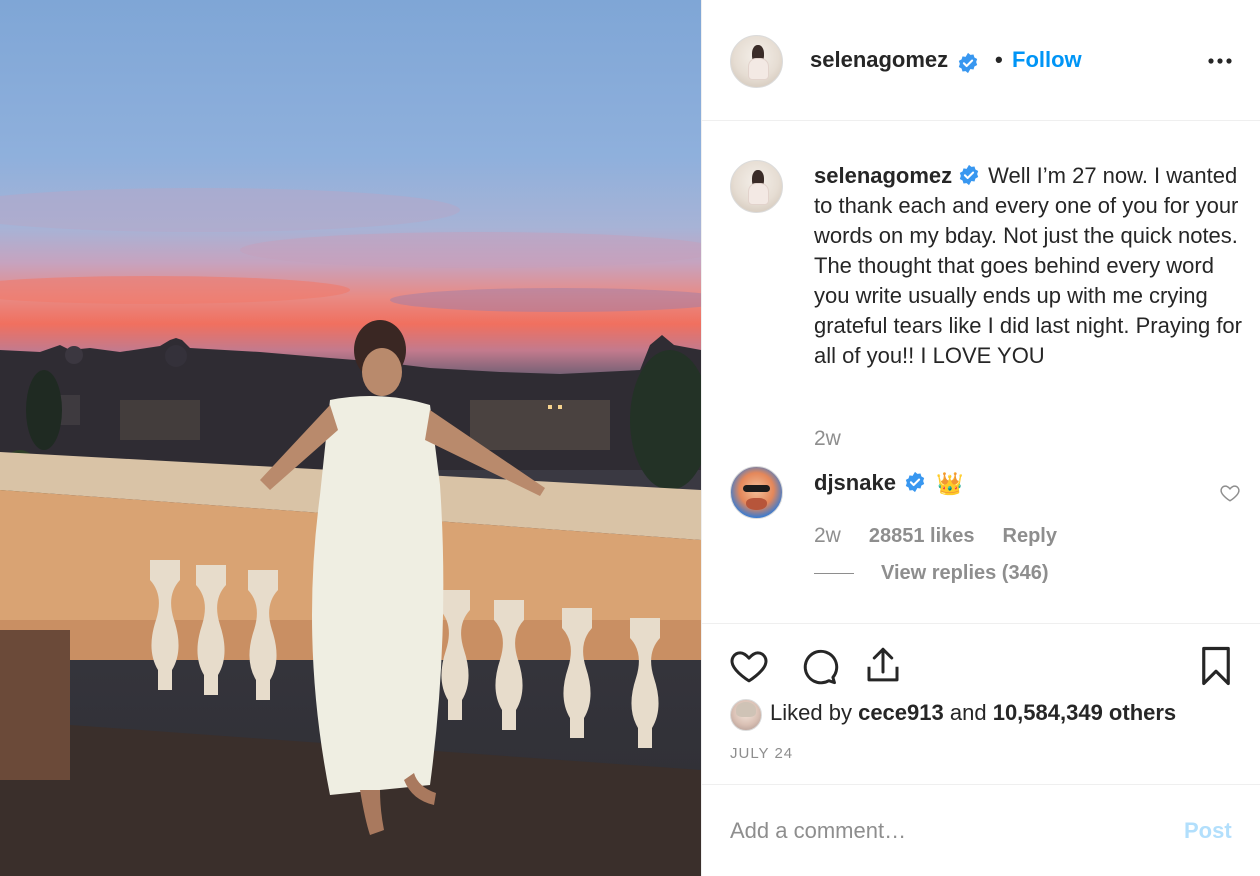 The height and width of the screenshot is (876, 1260). What do you see at coordinates (950, 484) in the screenshot?
I see `comment-text: 👑` at bounding box center [950, 484].